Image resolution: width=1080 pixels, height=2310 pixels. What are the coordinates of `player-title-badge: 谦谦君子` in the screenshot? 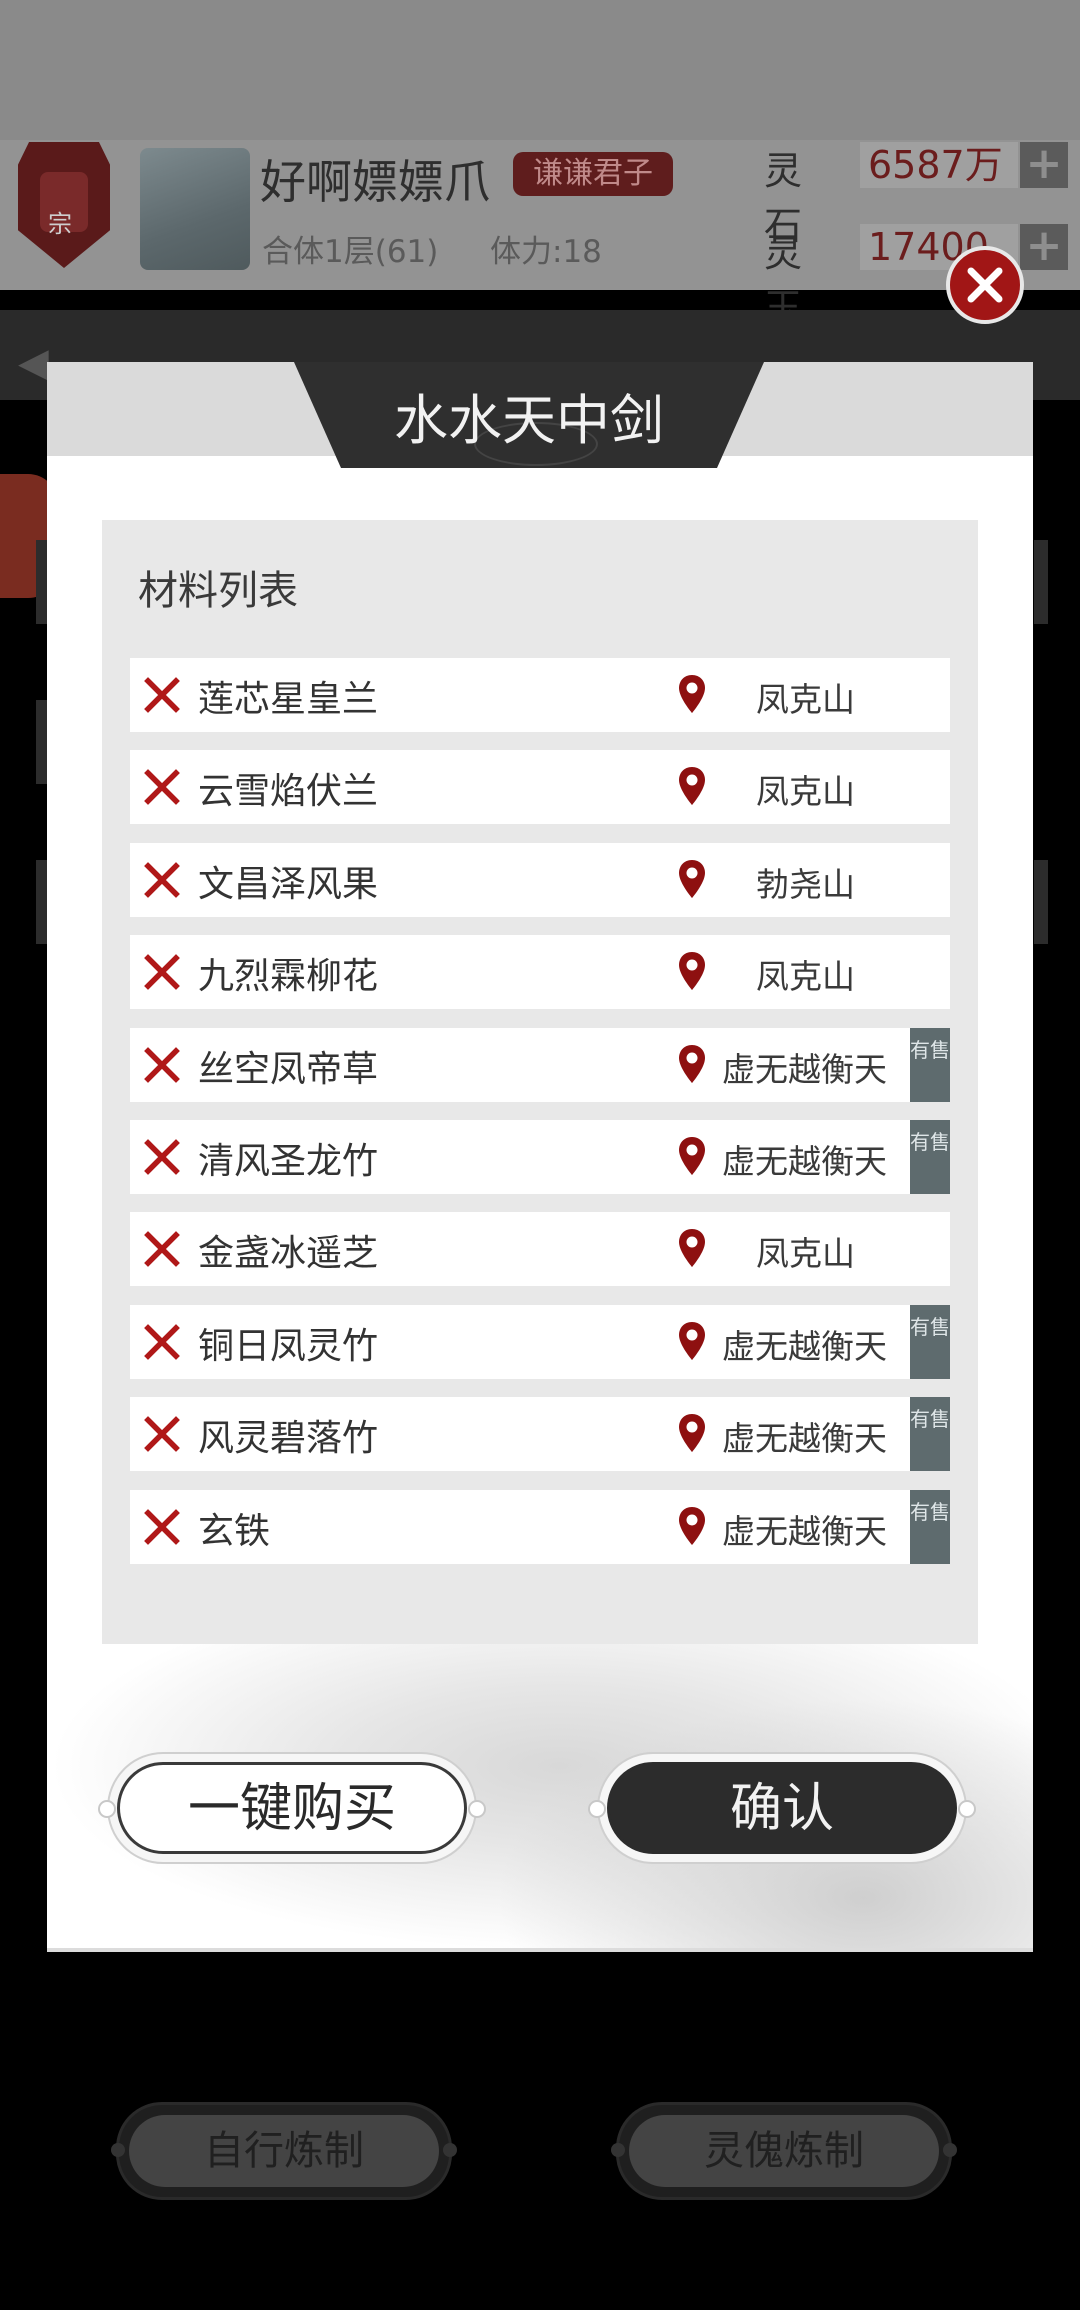 It's located at (593, 174).